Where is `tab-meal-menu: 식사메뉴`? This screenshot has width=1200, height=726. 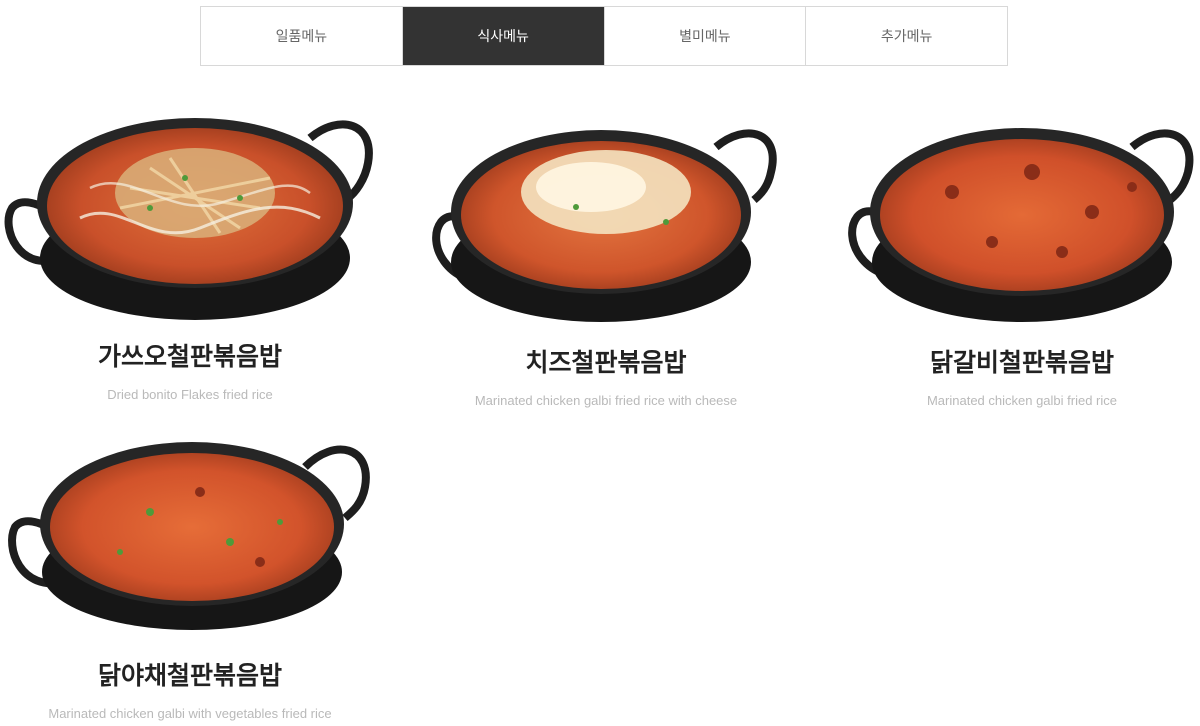
tab-meal-menu: 식사메뉴 is located at coordinates (503, 36).